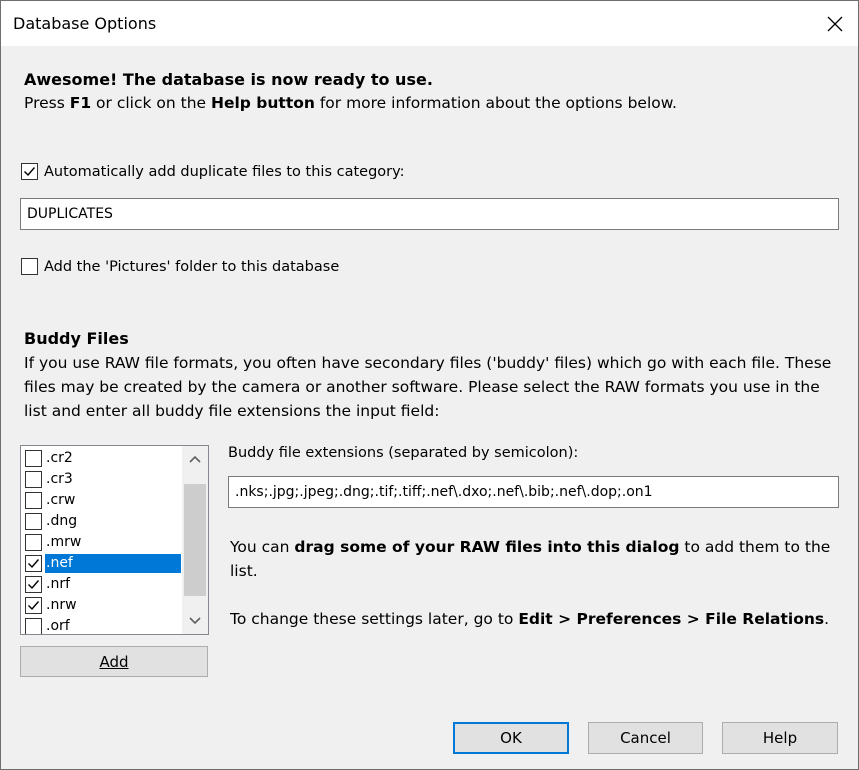 The image size is (859, 770). I want to click on settings-hint-pre: To change these settings later, go to, so click(374, 619).